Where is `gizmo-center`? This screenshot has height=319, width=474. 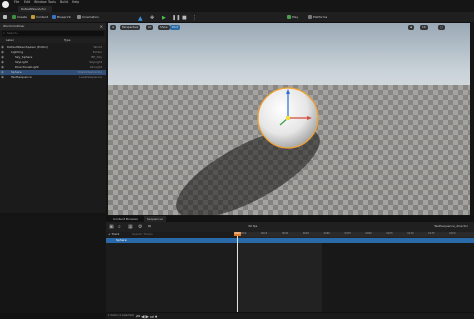
gizmo-center is located at coordinates (288, 118).